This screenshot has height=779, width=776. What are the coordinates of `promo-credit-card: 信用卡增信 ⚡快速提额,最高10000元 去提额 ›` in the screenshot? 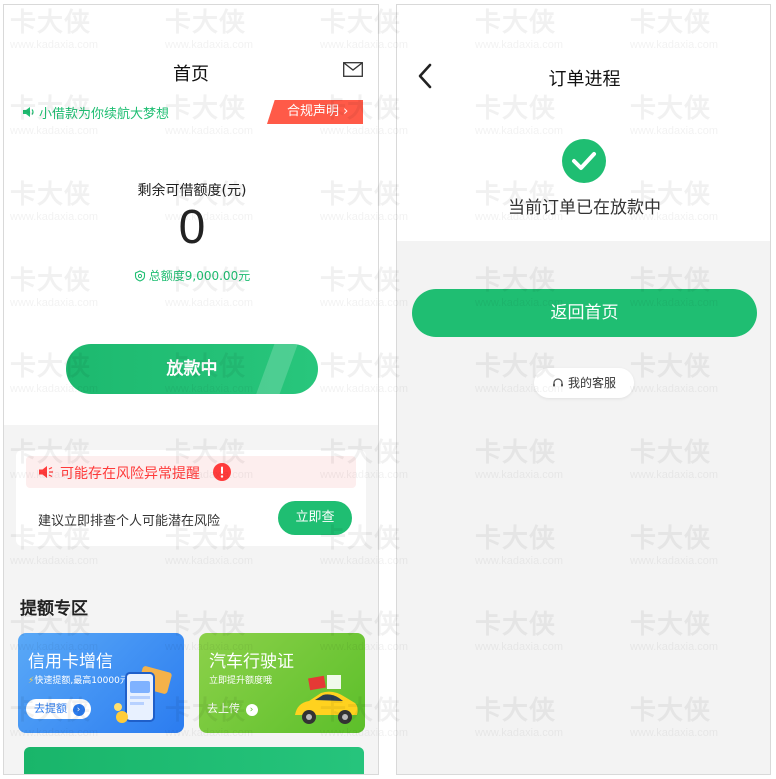 It's located at (101, 683).